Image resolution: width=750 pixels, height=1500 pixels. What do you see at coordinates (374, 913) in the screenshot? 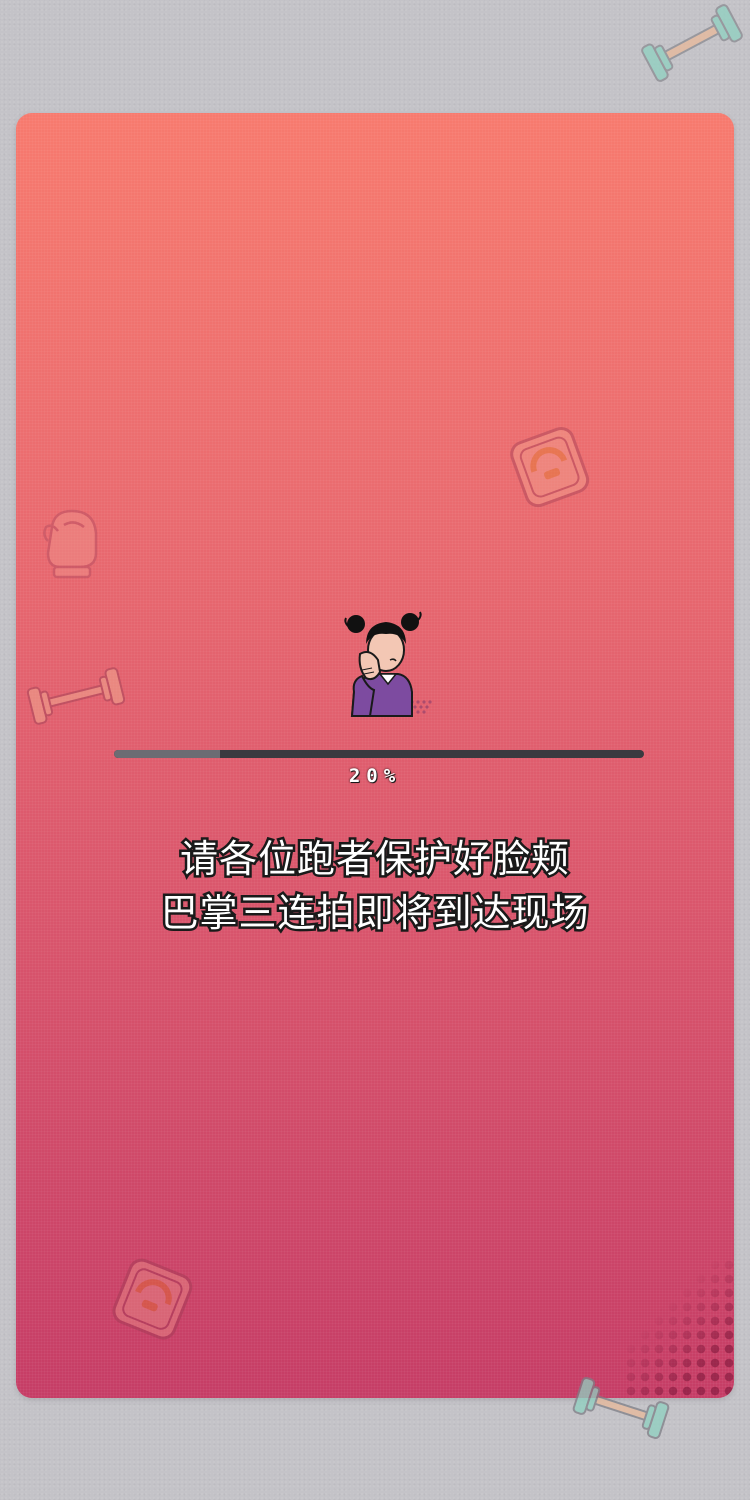
I see `loading-message-line-2: 巴掌三连拍即将到达现场` at bounding box center [374, 913].